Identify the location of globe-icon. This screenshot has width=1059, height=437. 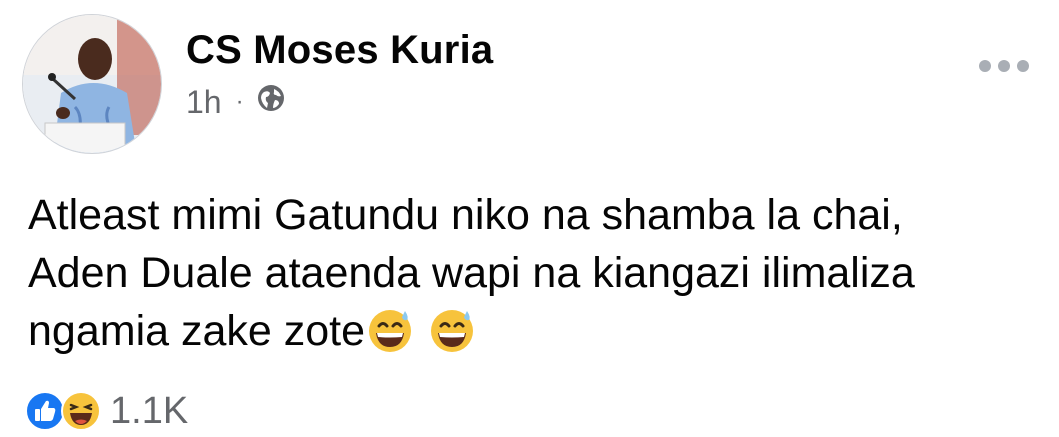
(271, 102).